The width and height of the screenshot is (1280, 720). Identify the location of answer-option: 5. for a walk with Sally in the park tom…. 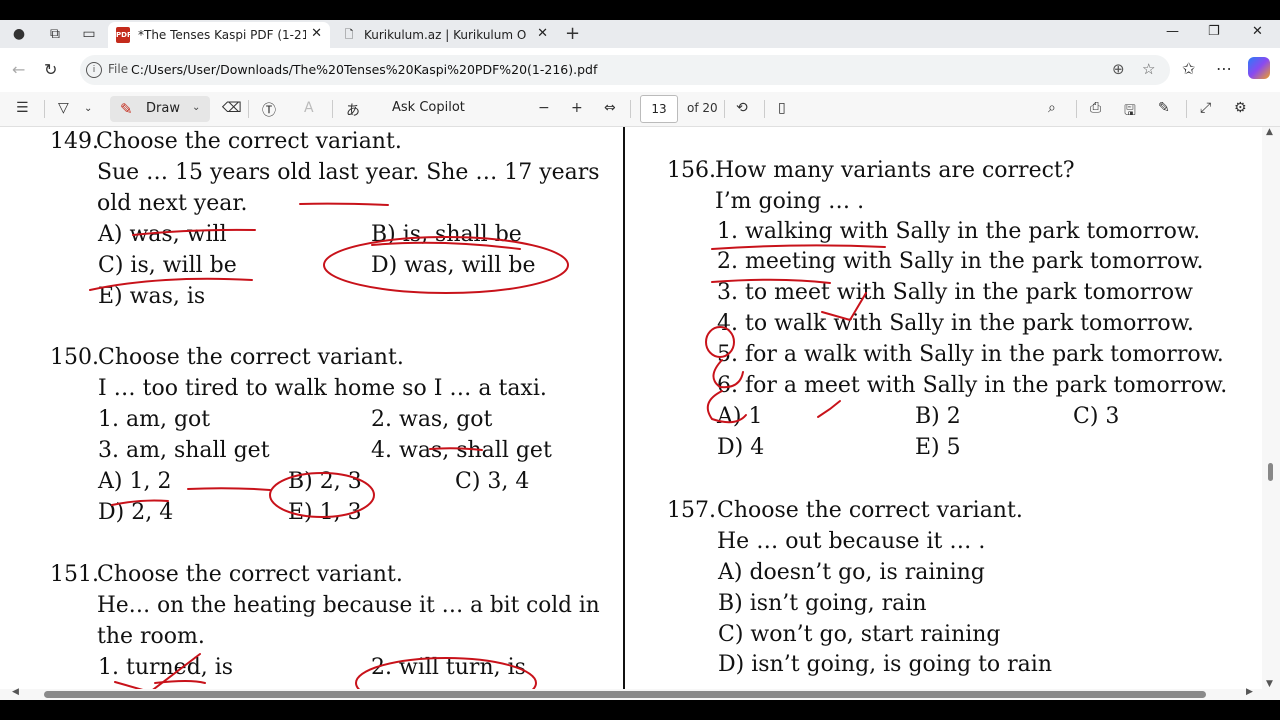
(970, 354).